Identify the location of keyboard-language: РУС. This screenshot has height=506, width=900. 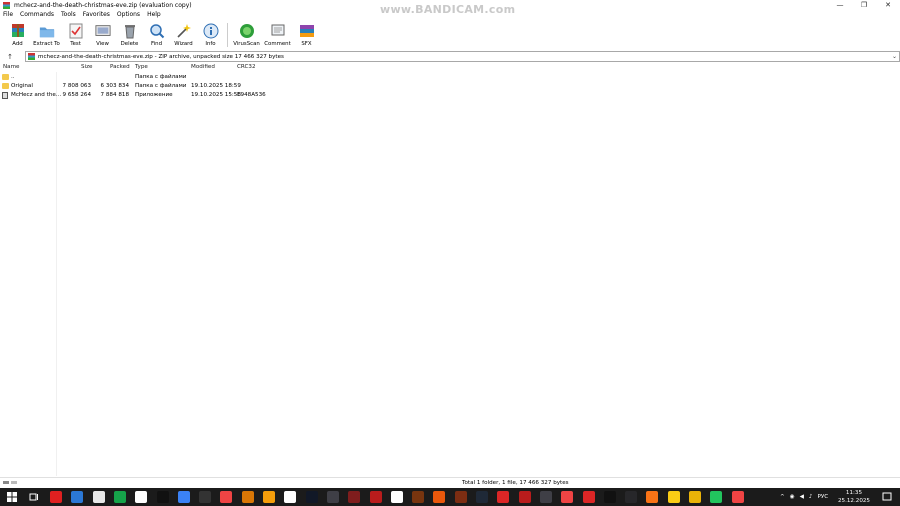
(822, 497).